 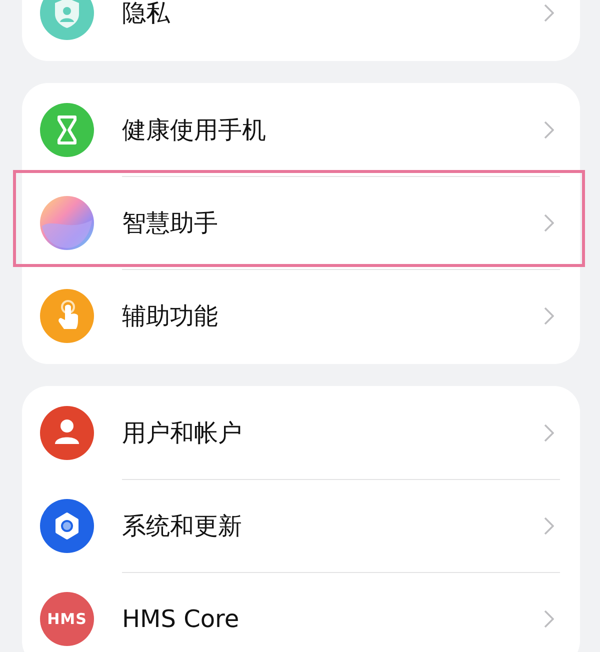 I want to click on settings-icon, so click(x=67, y=525).